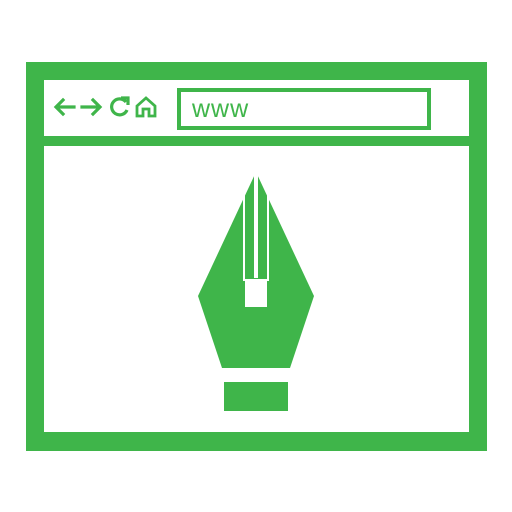 The width and height of the screenshot is (512, 512). Describe the element at coordinates (64, 107) in the screenshot. I see `arrow-left-icon` at that location.